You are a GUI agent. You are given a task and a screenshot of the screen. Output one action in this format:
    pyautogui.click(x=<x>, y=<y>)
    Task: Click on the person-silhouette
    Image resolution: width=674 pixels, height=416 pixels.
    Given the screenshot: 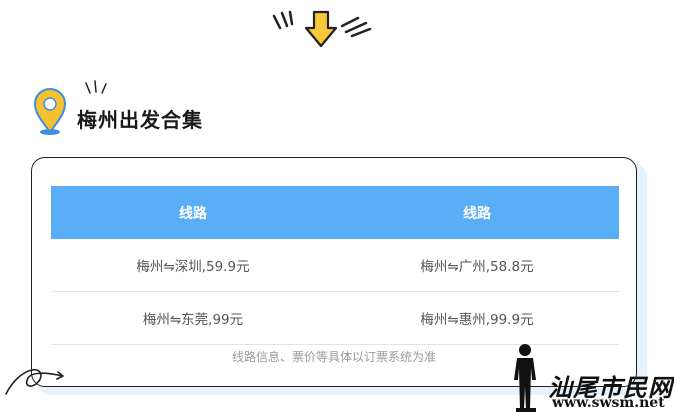 What is the action you would take?
    pyautogui.click(x=525, y=377)
    